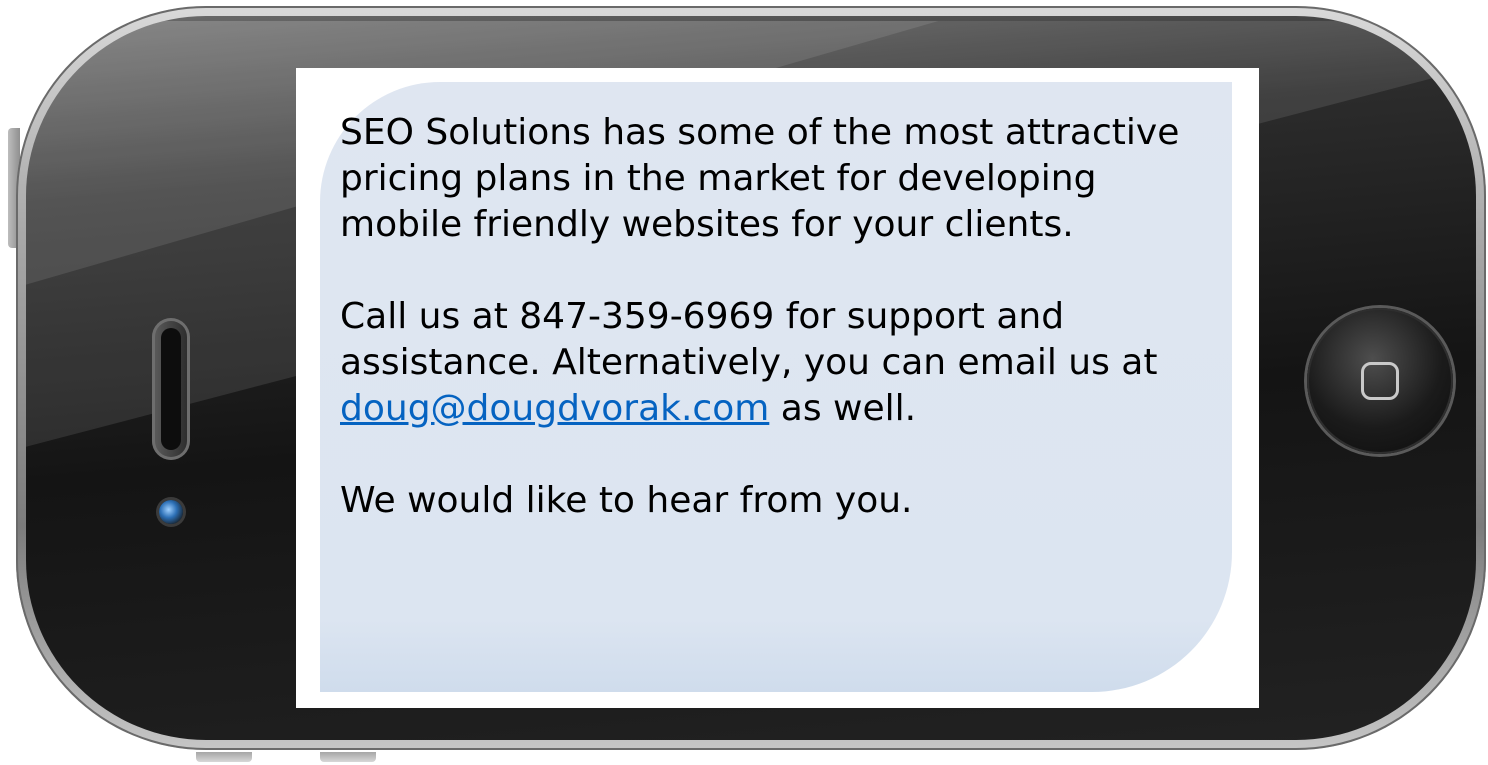  I want to click on paragraph-closing: We would like to hear from you., so click(626, 500).